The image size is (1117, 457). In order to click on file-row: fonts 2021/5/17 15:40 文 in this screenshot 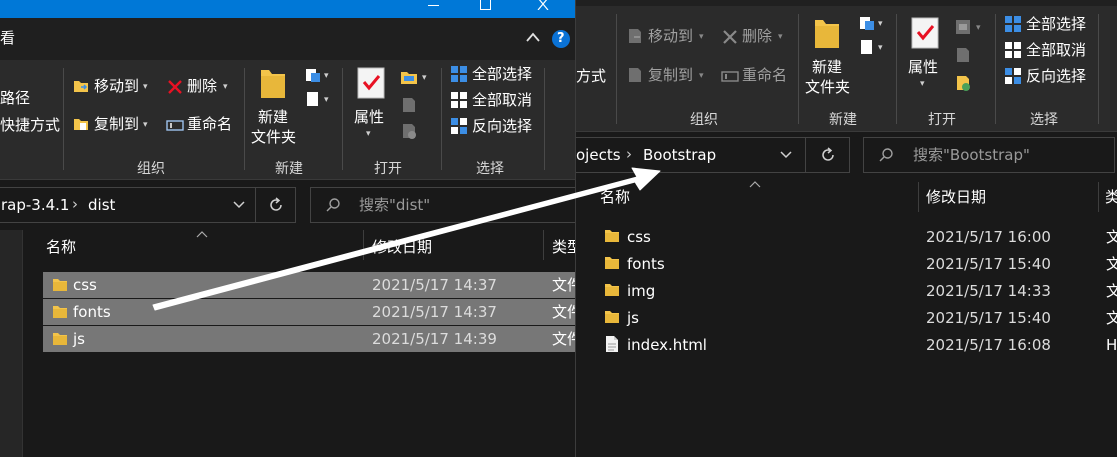, I will do `click(856, 264)`.